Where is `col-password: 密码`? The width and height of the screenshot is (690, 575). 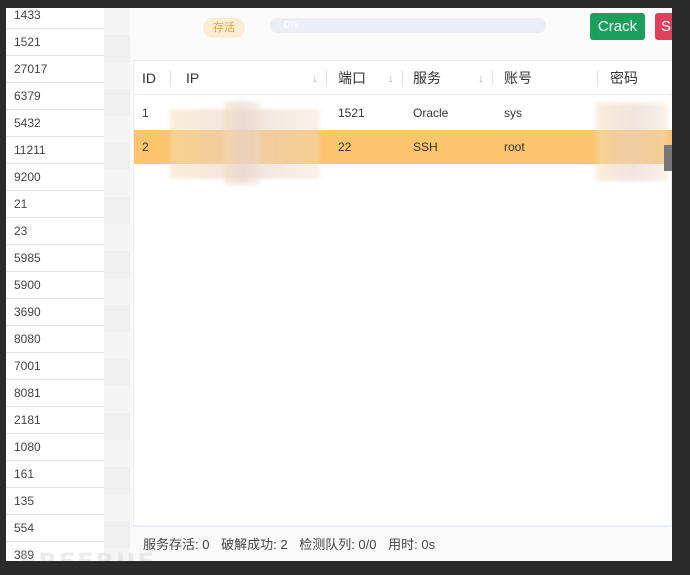
col-password: 密码 is located at coordinates (624, 78).